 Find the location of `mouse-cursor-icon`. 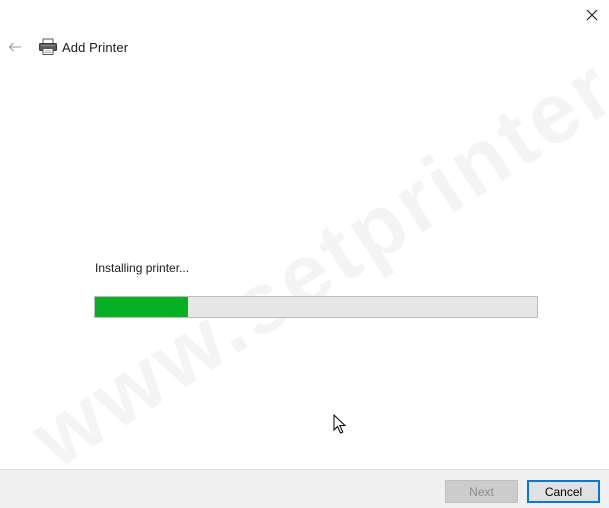

mouse-cursor-icon is located at coordinates (340, 424).